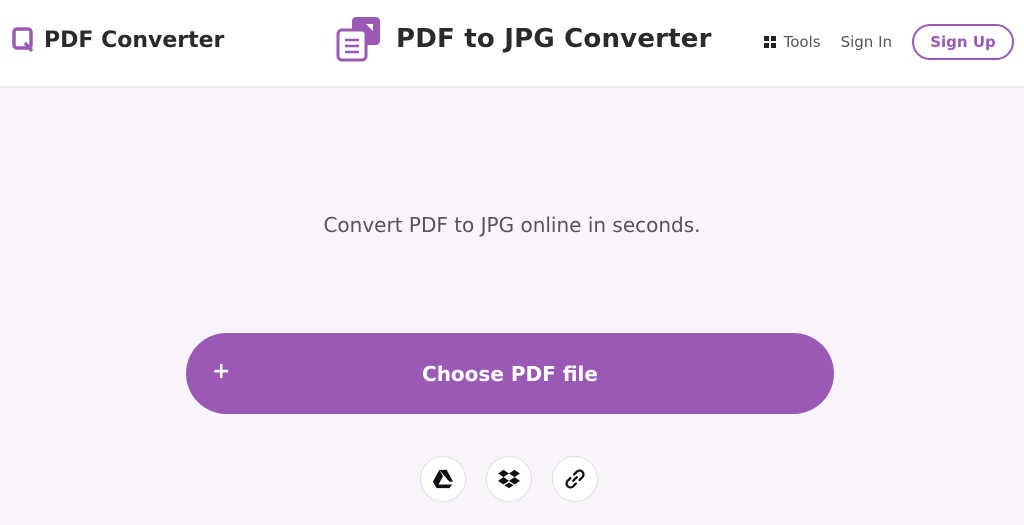 This screenshot has width=1024, height=525. Describe the element at coordinates (358, 39) in the screenshot. I see `pdf-convert-icon` at that location.